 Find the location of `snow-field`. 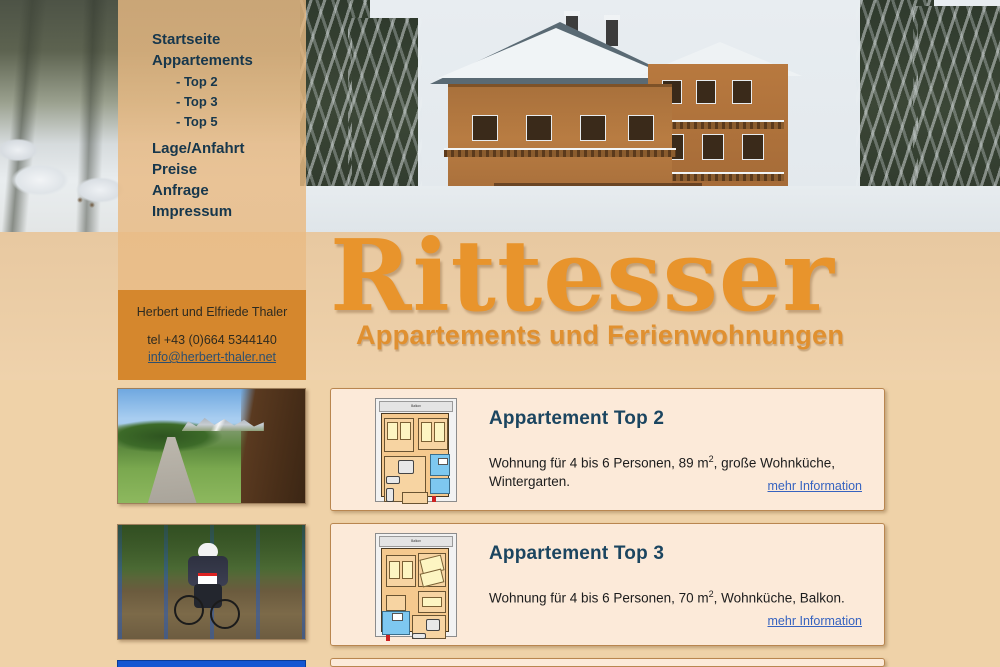

snow-field is located at coordinates (650, 209).